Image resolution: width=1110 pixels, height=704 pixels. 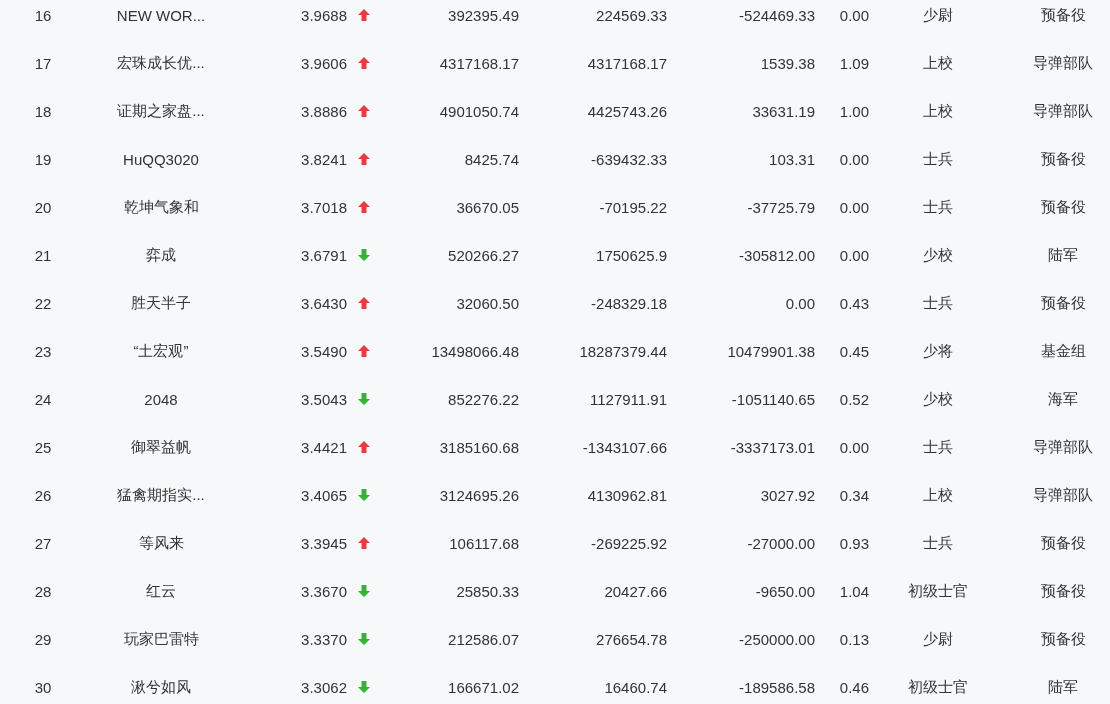 I want to click on table-cell: 212586.07, so click(x=483, y=639).